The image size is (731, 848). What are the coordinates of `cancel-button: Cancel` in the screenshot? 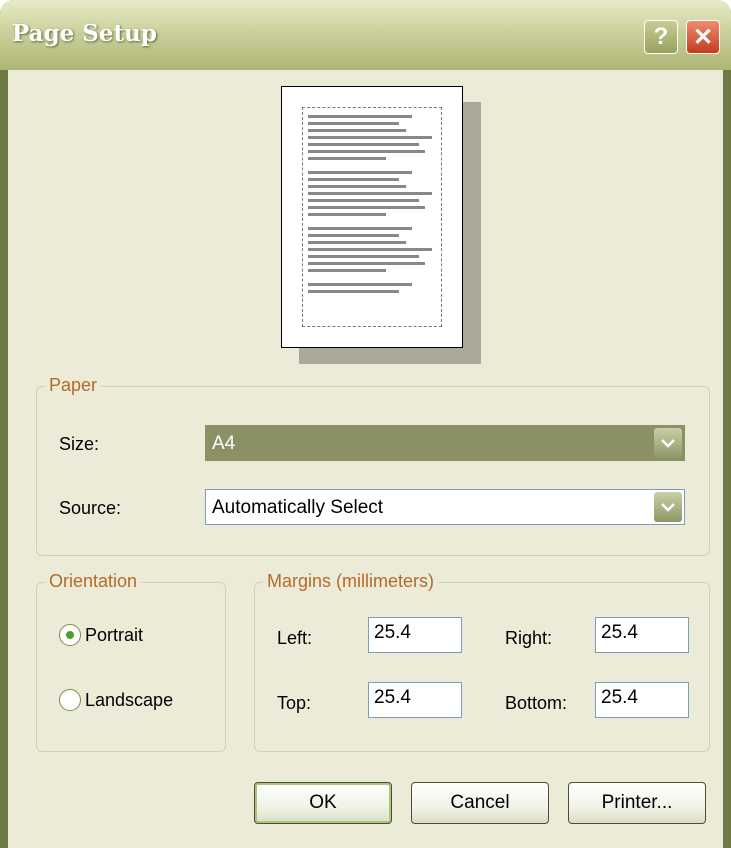 It's located at (480, 803).